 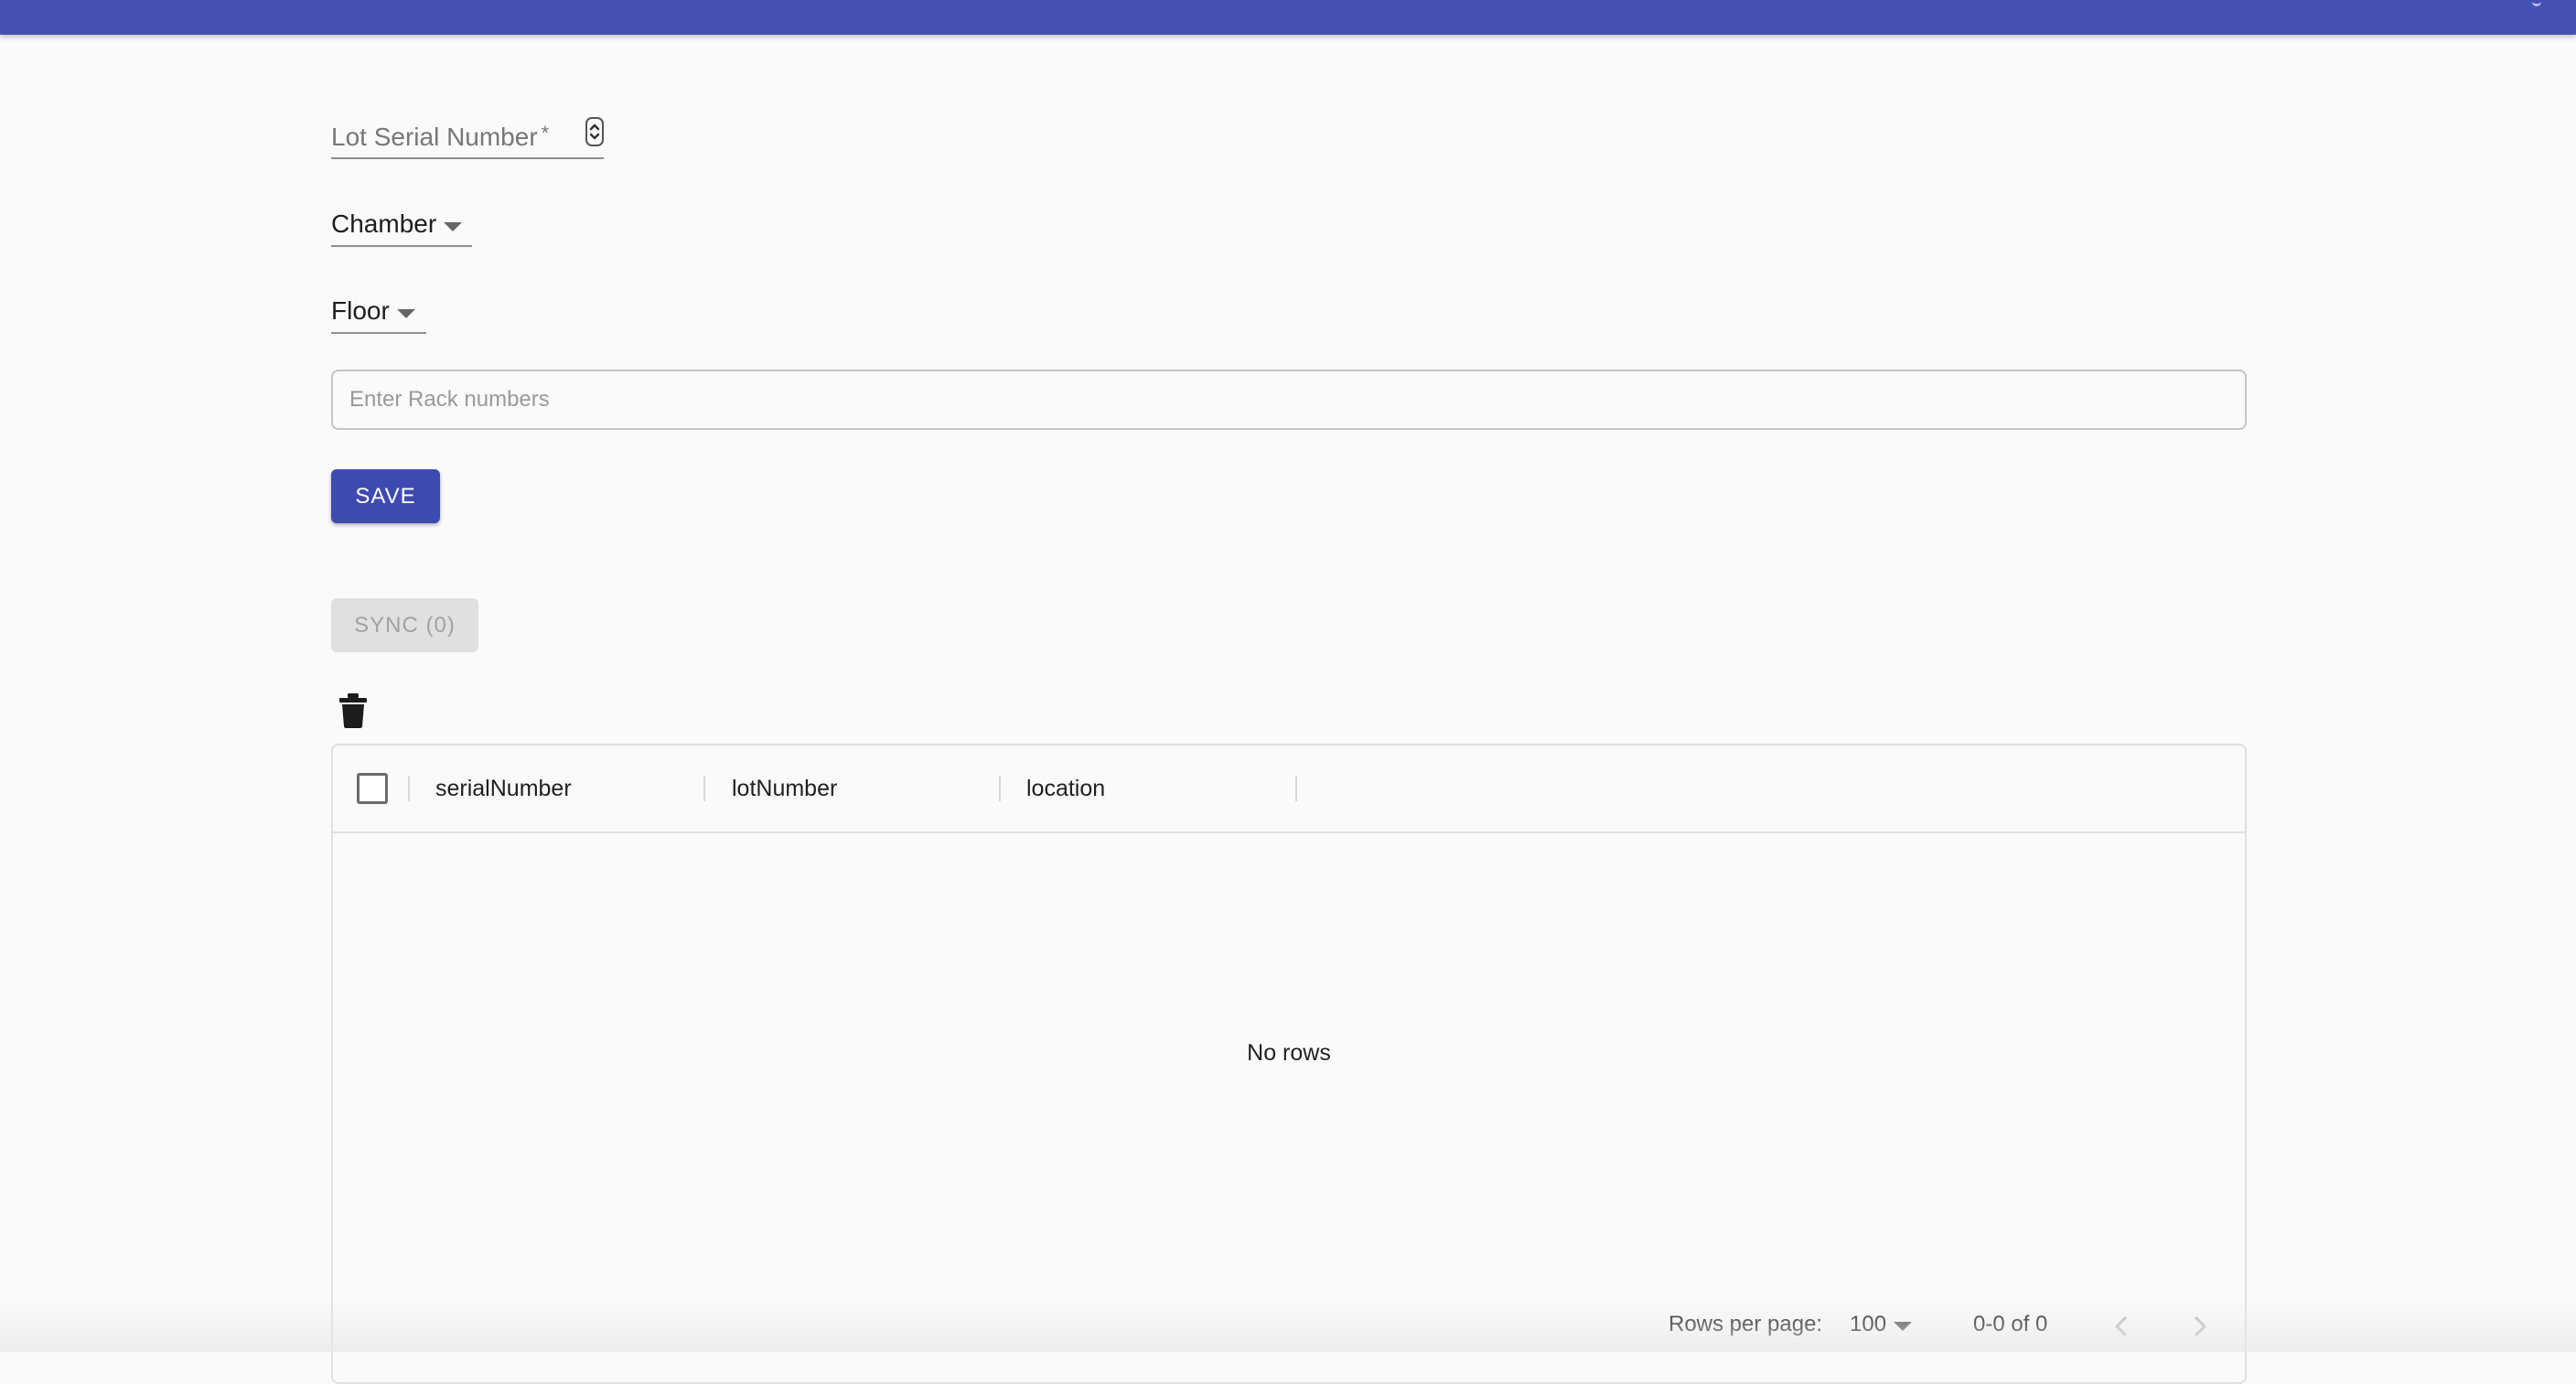 What do you see at coordinates (1289, 789) in the screenshot?
I see `grid-header: serialNumber lotNumber location` at bounding box center [1289, 789].